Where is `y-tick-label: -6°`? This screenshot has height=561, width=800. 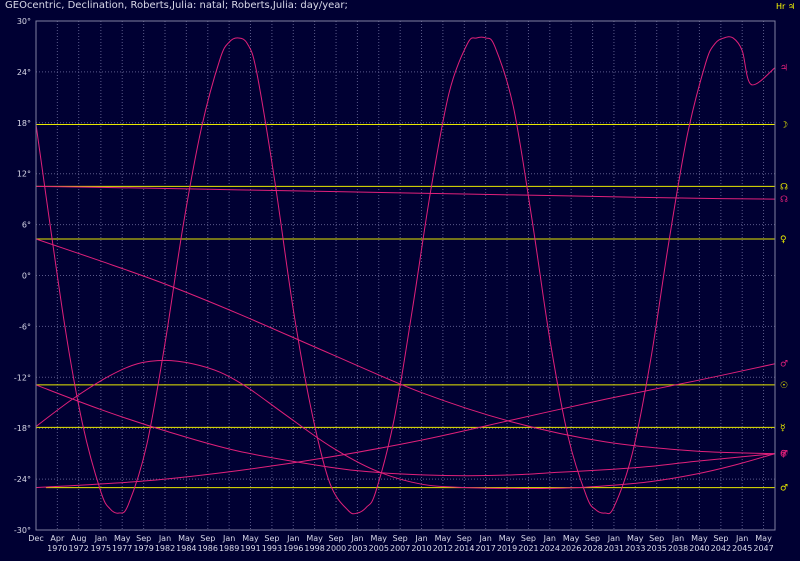
y-tick-label: -6° is located at coordinates (25, 326).